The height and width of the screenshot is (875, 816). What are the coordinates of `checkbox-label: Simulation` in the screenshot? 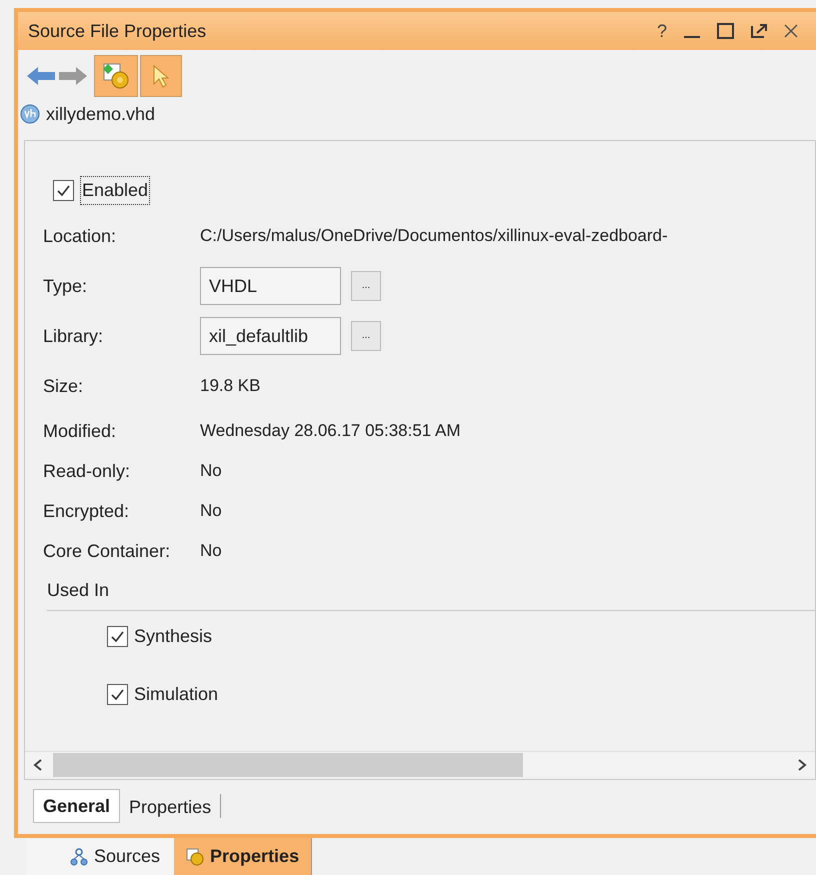 It's located at (176, 694).